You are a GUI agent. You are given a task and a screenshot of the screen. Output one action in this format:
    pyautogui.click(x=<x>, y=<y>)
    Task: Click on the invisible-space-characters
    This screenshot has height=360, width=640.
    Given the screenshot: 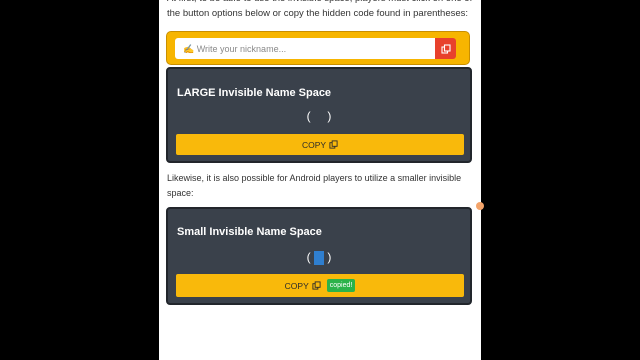 What is the action you would take?
    pyautogui.click(x=319, y=117)
    